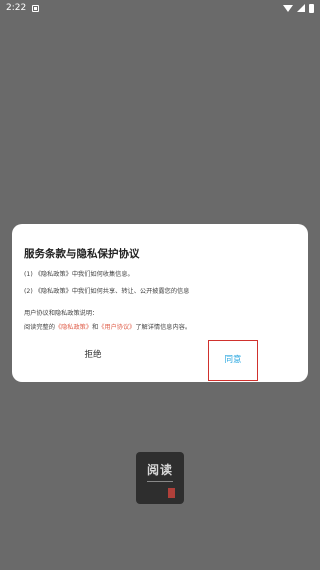 Image resolution: width=320 pixels, height=570 pixels. Describe the element at coordinates (301, 8) in the screenshot. I see `signal-icon` at that location.